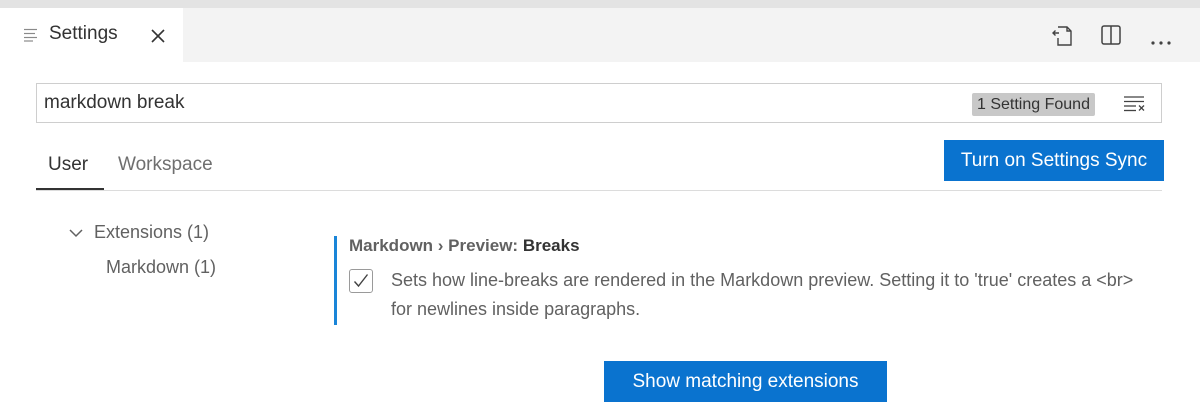 Image resolution: width=1200 pixels, height=419 pixels. I want to click on setting-key: Breaks, so click(551, 245).